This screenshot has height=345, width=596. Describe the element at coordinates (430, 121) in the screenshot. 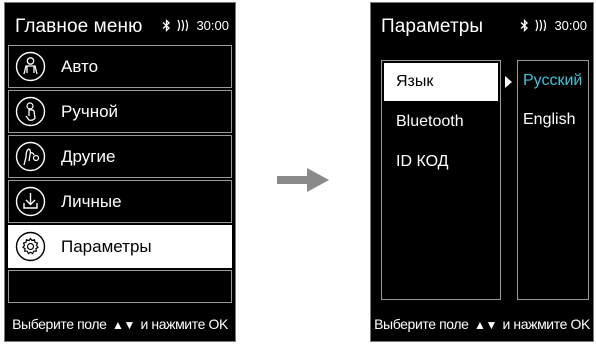

I see `param-item-label: Bluetooth` at that location.